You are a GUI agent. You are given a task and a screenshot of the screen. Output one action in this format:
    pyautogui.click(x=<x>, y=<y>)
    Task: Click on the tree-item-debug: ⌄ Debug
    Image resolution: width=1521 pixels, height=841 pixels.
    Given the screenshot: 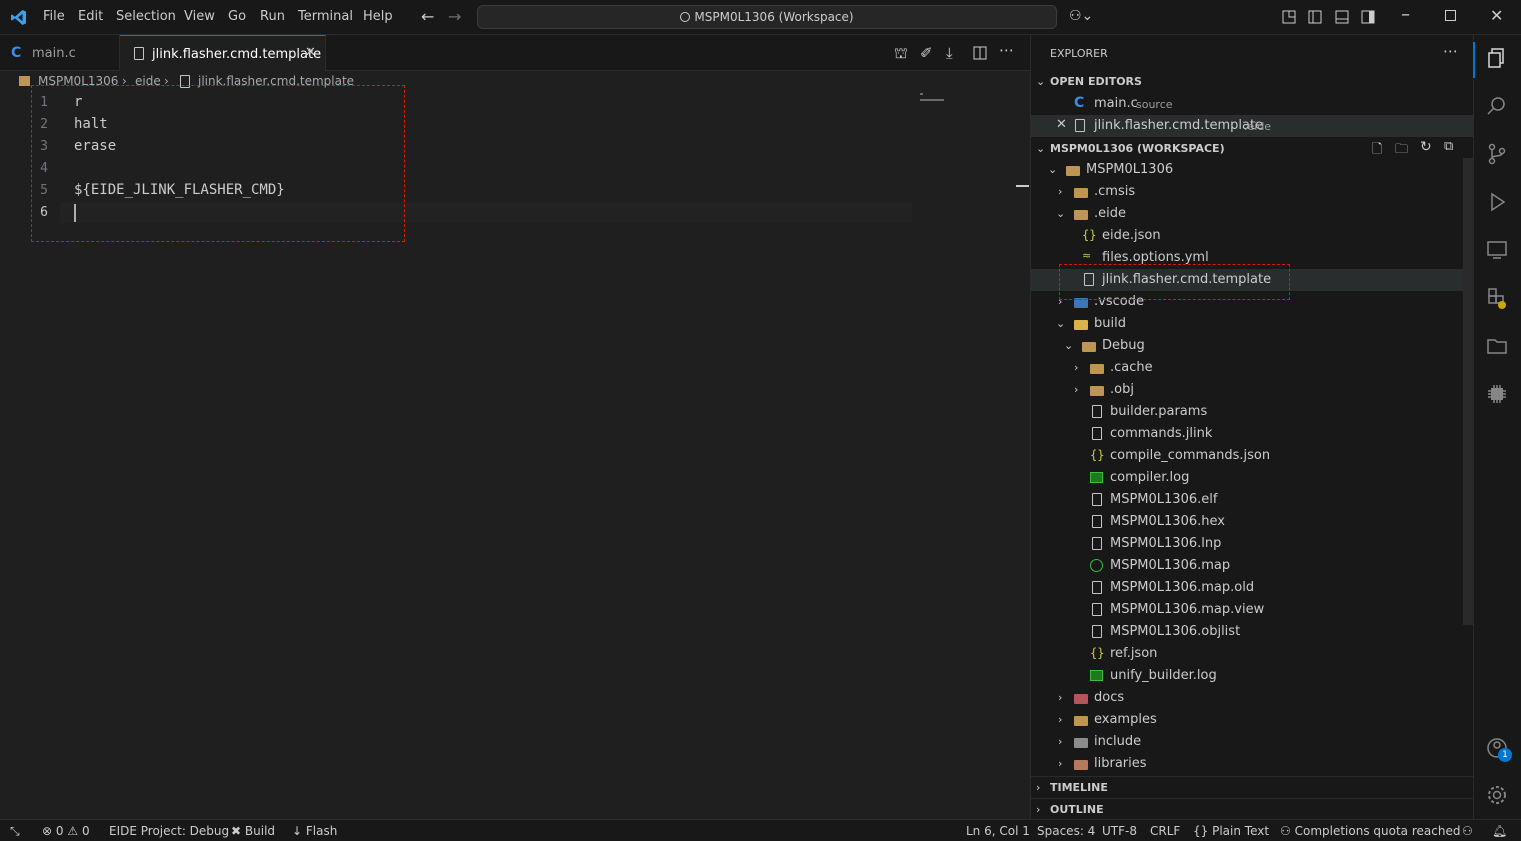 What is the action you would take?
    pyautogui.click(x=1251, y=346)
    